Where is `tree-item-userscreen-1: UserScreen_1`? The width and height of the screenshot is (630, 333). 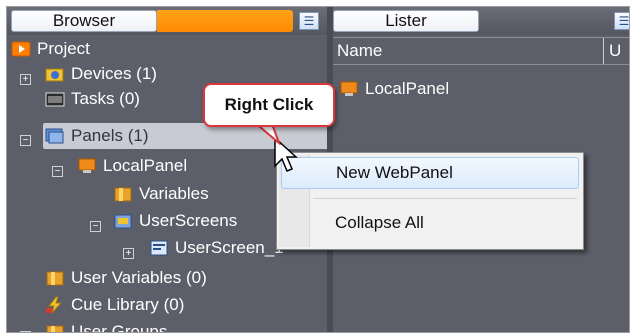 tree-item-userscreen-1: UserScreen_1 is located at coordinates (216, 248).